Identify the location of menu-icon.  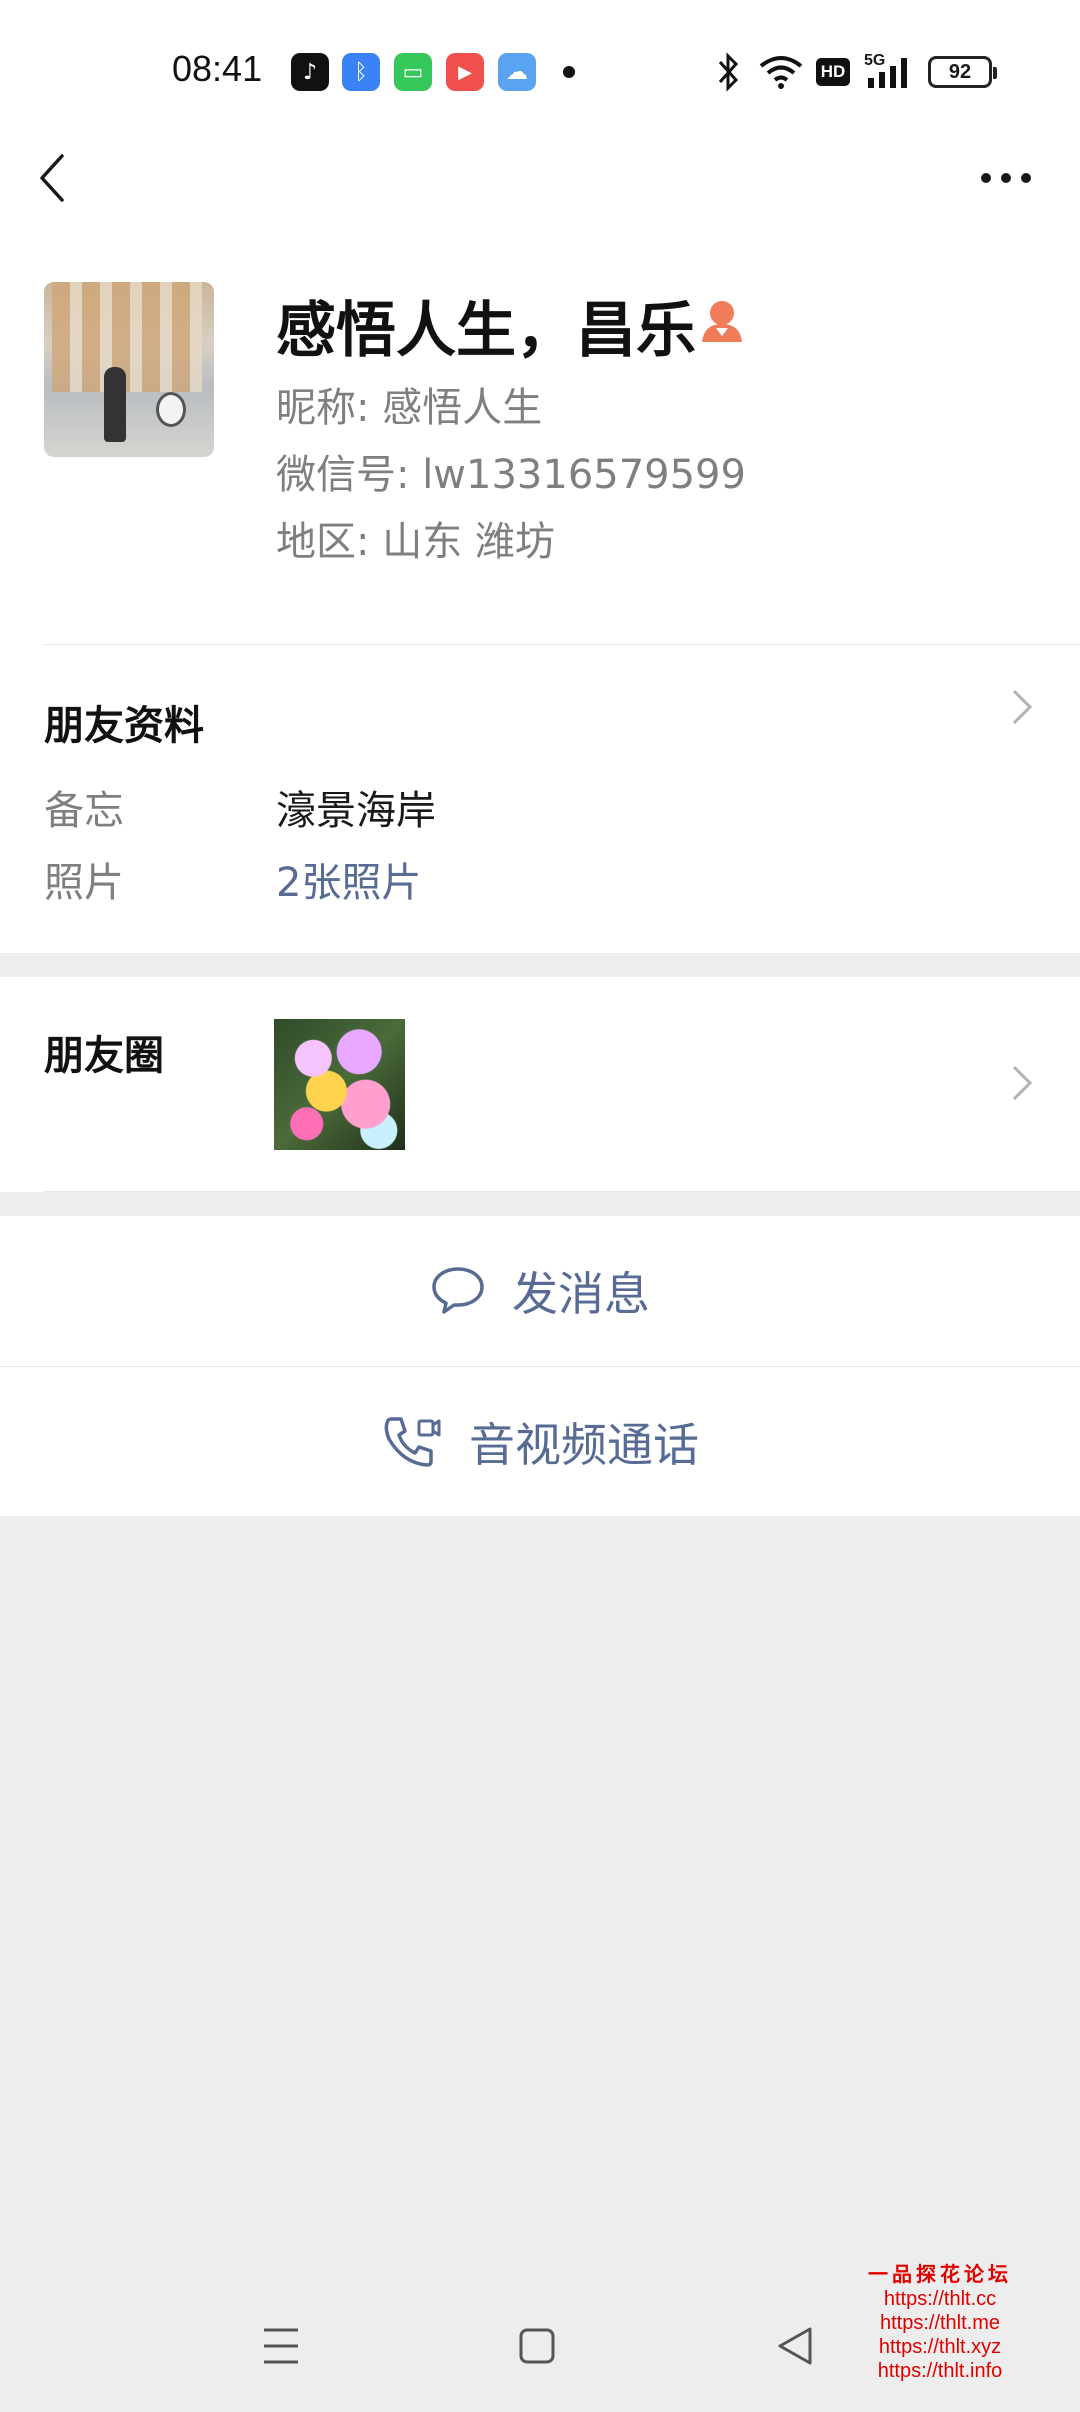
(281, 2346).